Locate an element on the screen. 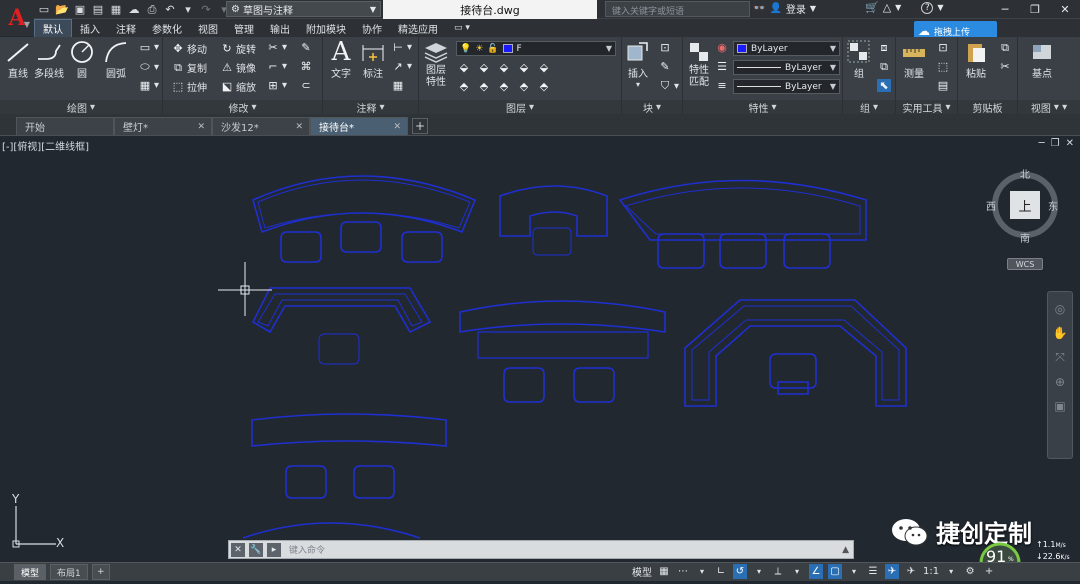 The width and height of the screenshot is (1080, 584). orbit-icon: ⊕ is located at coordinates (1060, 382).